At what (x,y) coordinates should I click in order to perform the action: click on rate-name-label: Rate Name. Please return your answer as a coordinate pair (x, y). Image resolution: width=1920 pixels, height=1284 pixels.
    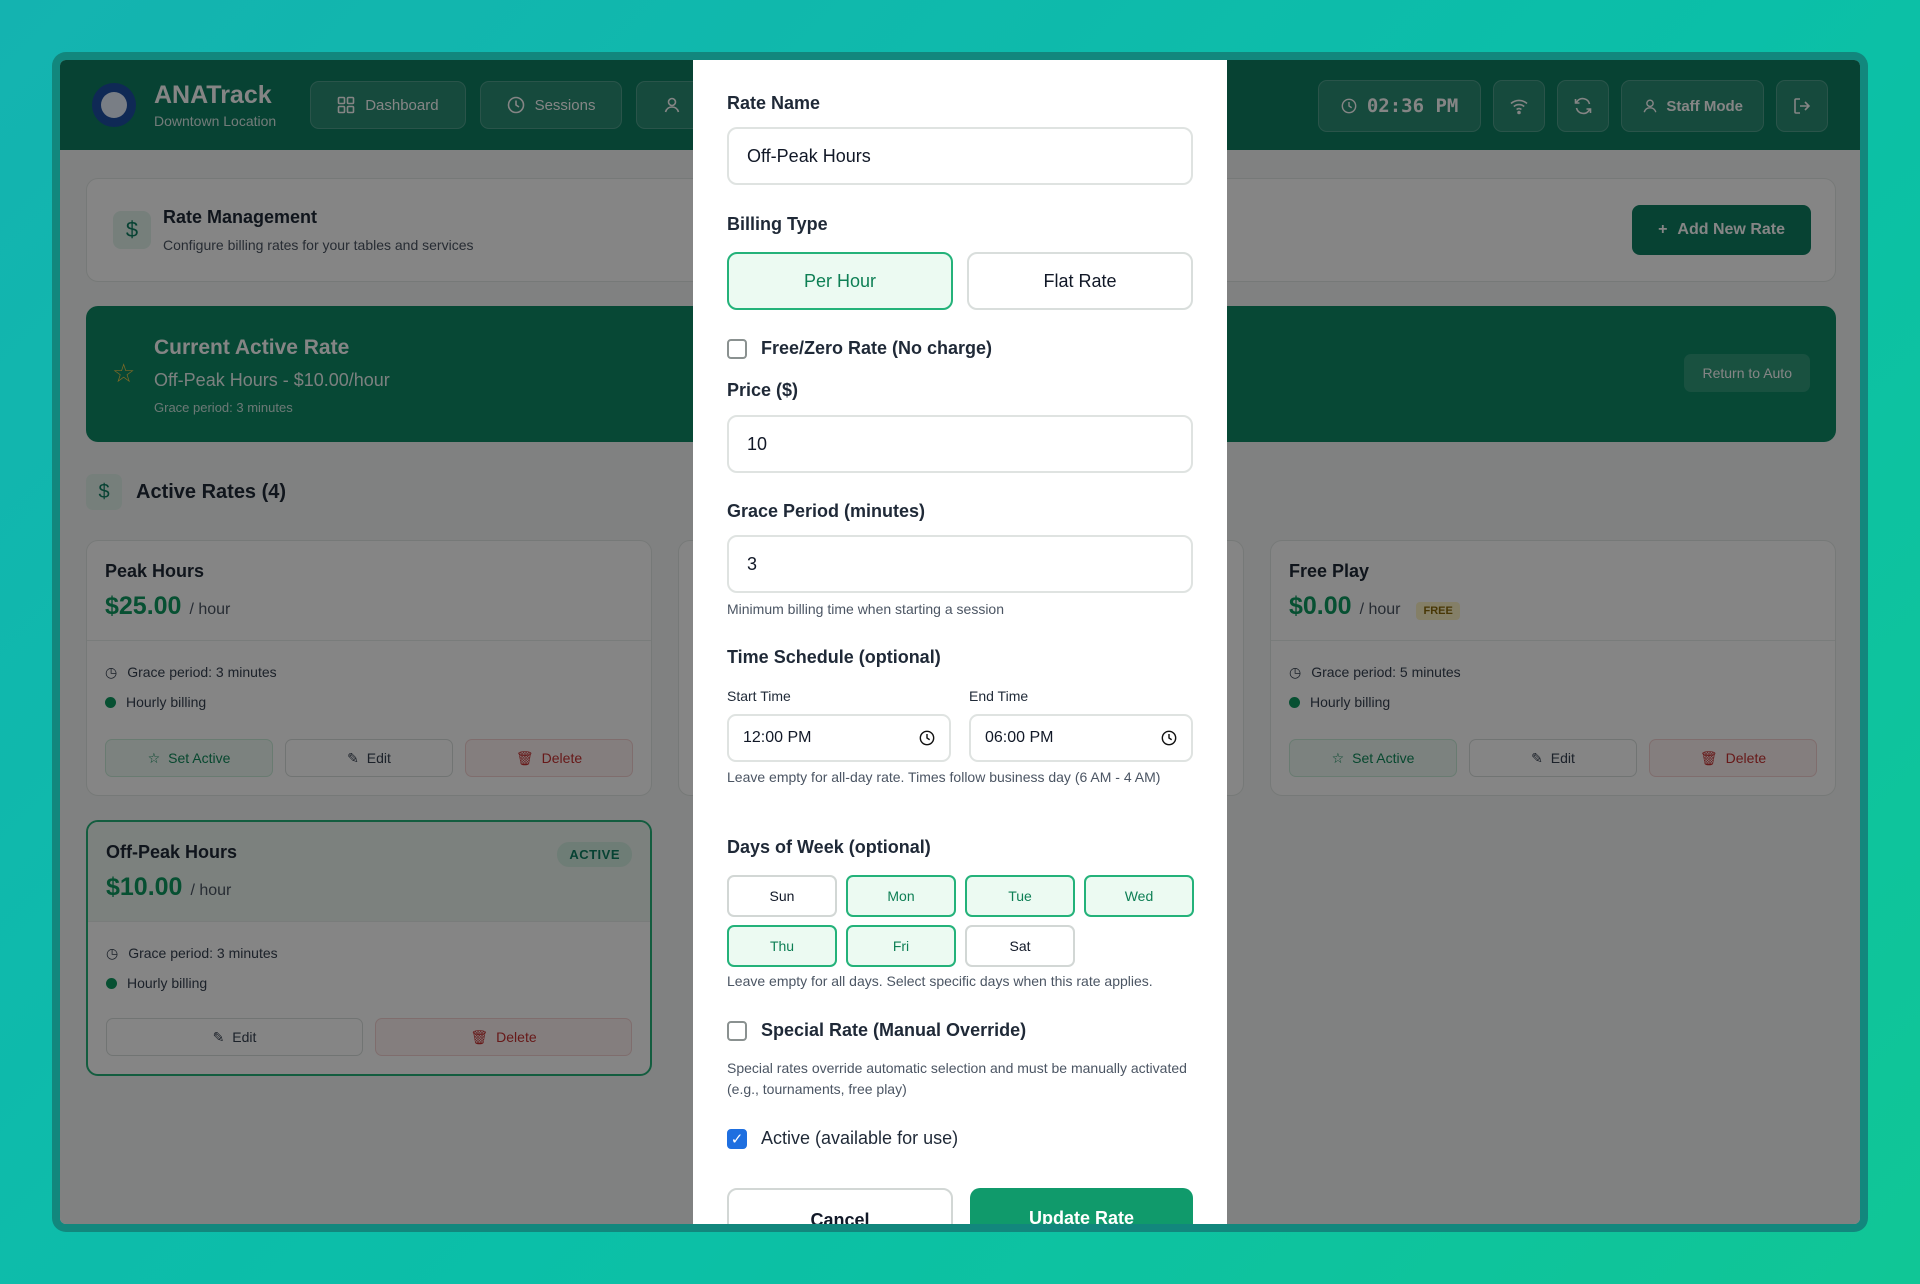
    Looking at the image, I should click on (774, 103).